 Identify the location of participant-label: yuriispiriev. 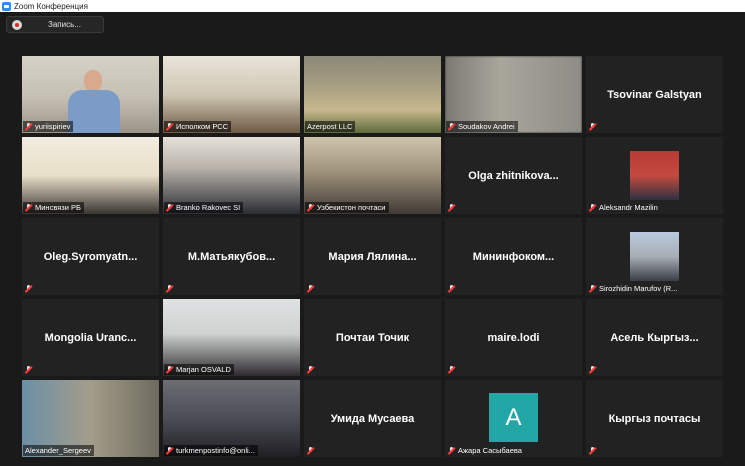
(48, 126).